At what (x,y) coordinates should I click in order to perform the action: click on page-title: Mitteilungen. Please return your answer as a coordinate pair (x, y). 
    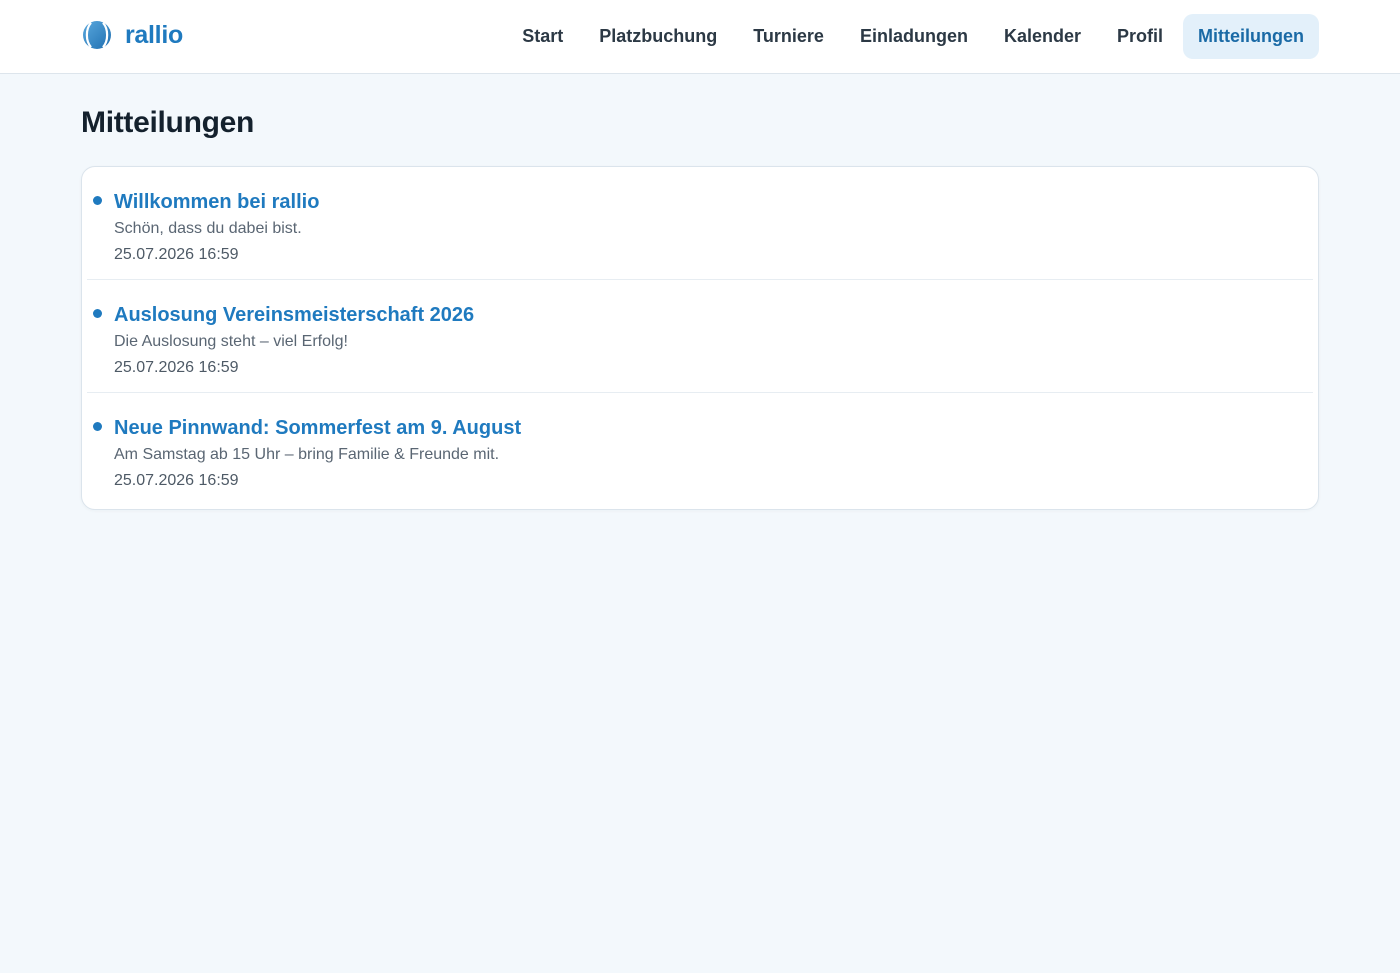
    Looking at the image, I should click on (168, 122).